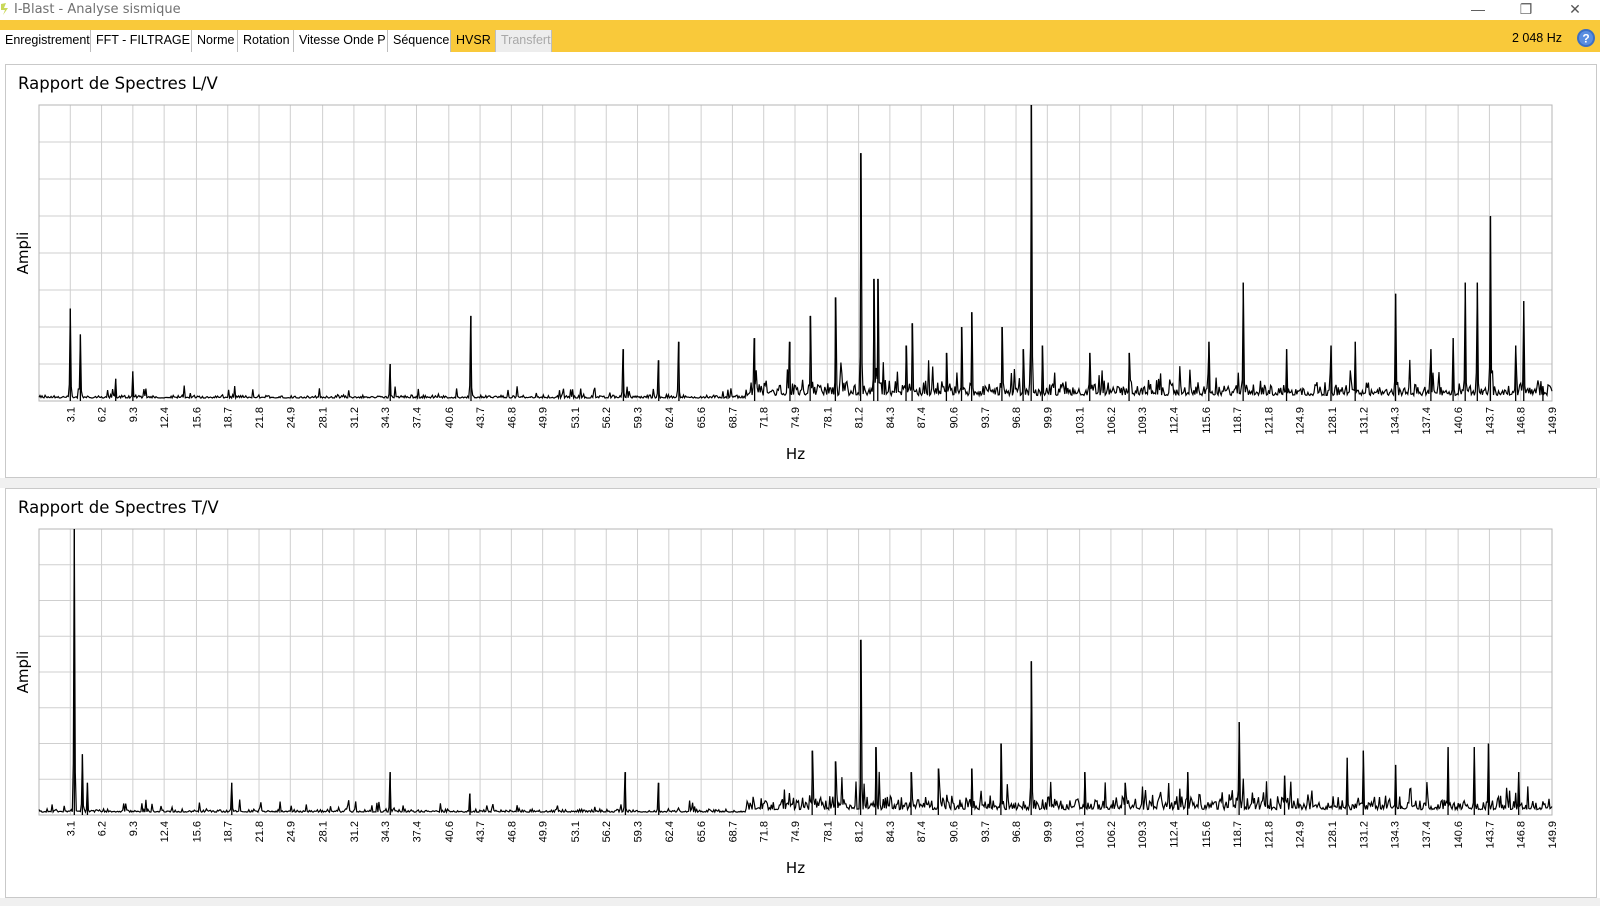 The image size is (1600, 906). I want to click on x-tick-label: 103.1, so click(1081, 421).